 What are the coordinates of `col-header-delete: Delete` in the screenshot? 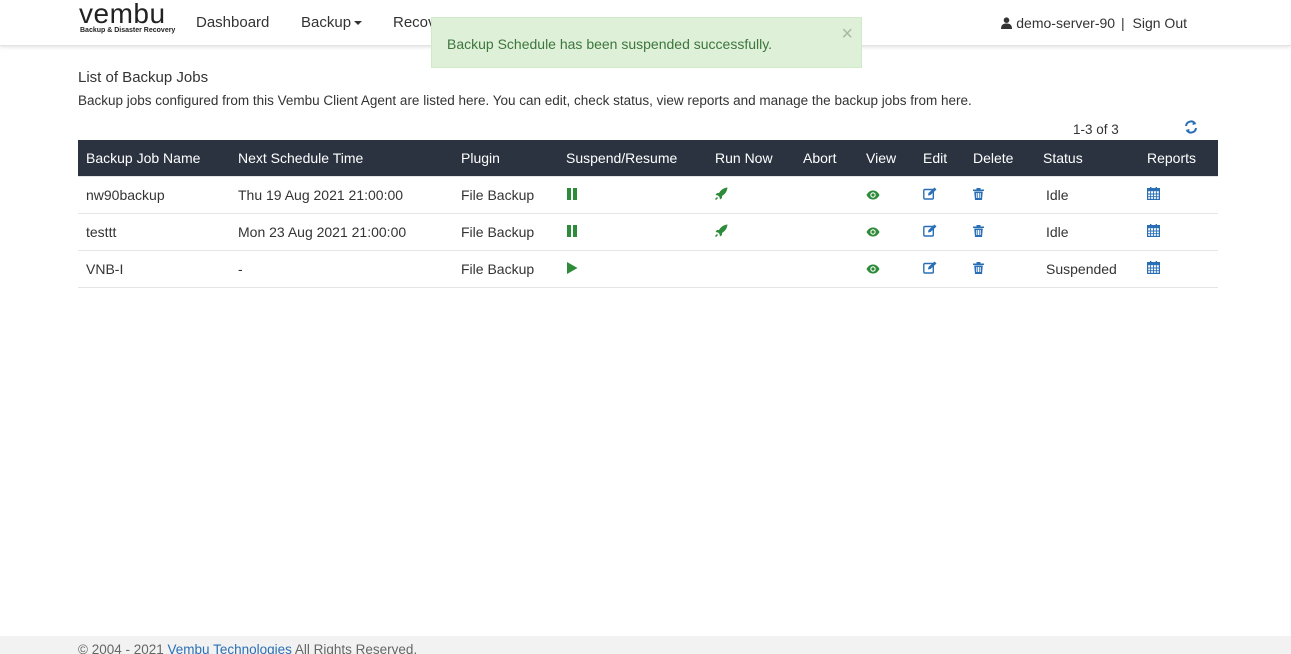 It's located at (993, 157).